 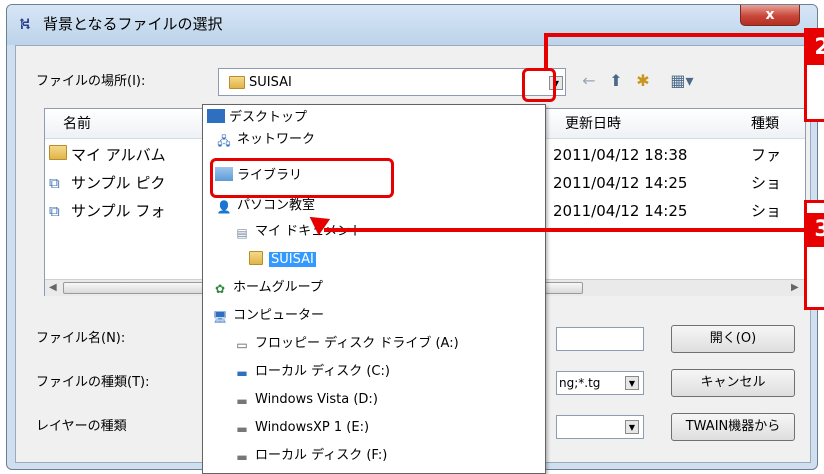 I want to click on desktop-icon, so click(x=216, y=116).